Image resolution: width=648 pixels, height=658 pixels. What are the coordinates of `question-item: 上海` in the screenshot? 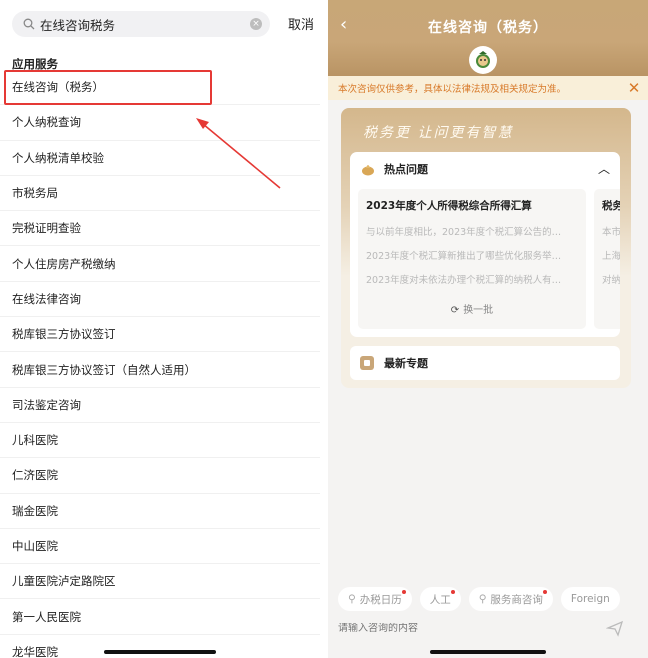 It's located at (611, 255).